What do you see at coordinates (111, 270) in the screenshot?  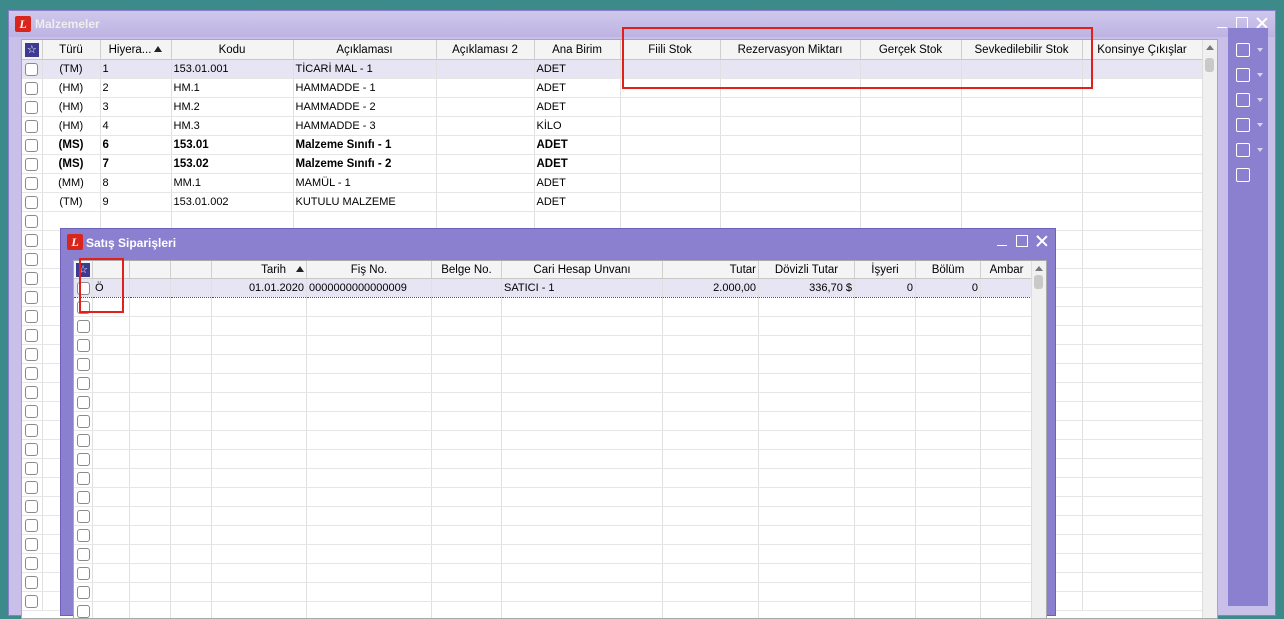 I see `col-header-status` at bounding box center [111, 270].